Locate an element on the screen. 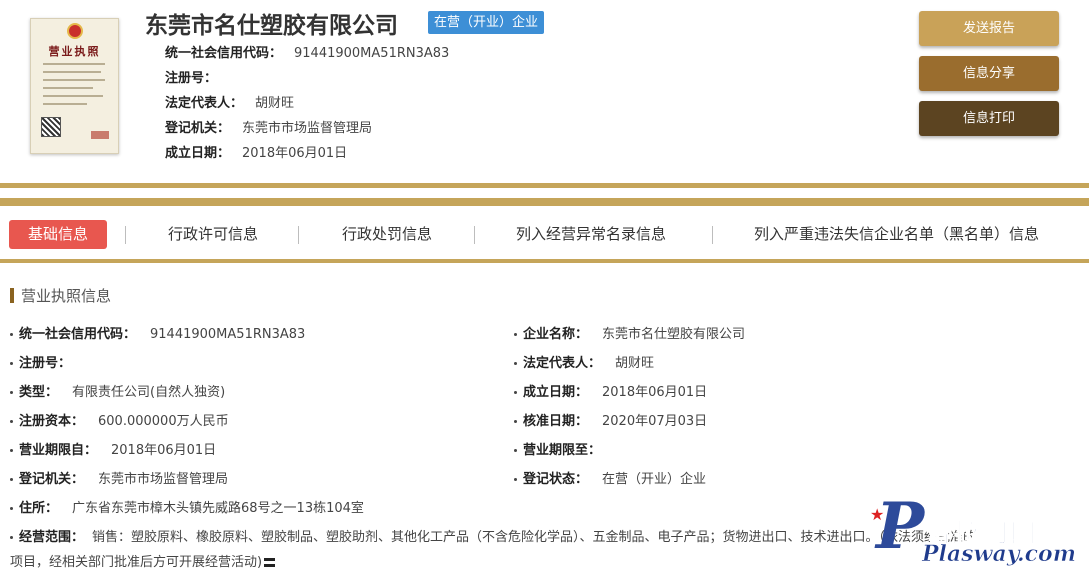 Image resolution: width=1089 pixels, height=577 pixels. field-label: 核准日期： is located at coordinates (556, 421).